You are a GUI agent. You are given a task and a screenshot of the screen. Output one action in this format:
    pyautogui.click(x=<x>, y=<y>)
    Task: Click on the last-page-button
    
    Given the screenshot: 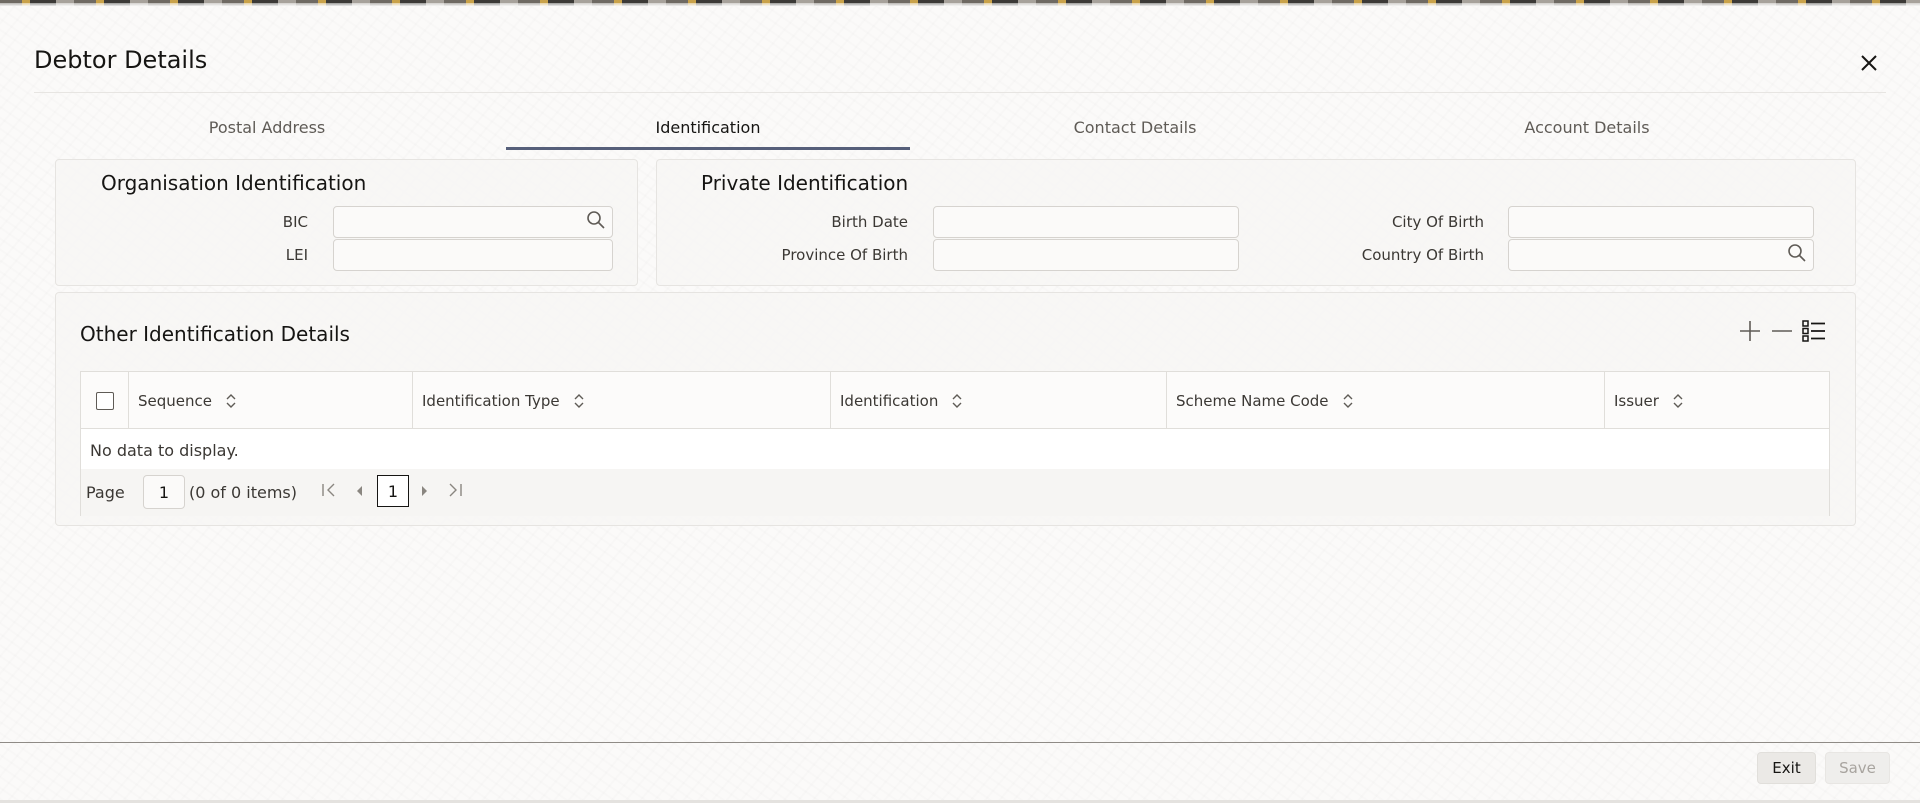 What is the action you would take?
    pyautogui.click(x=455, y=492)
    